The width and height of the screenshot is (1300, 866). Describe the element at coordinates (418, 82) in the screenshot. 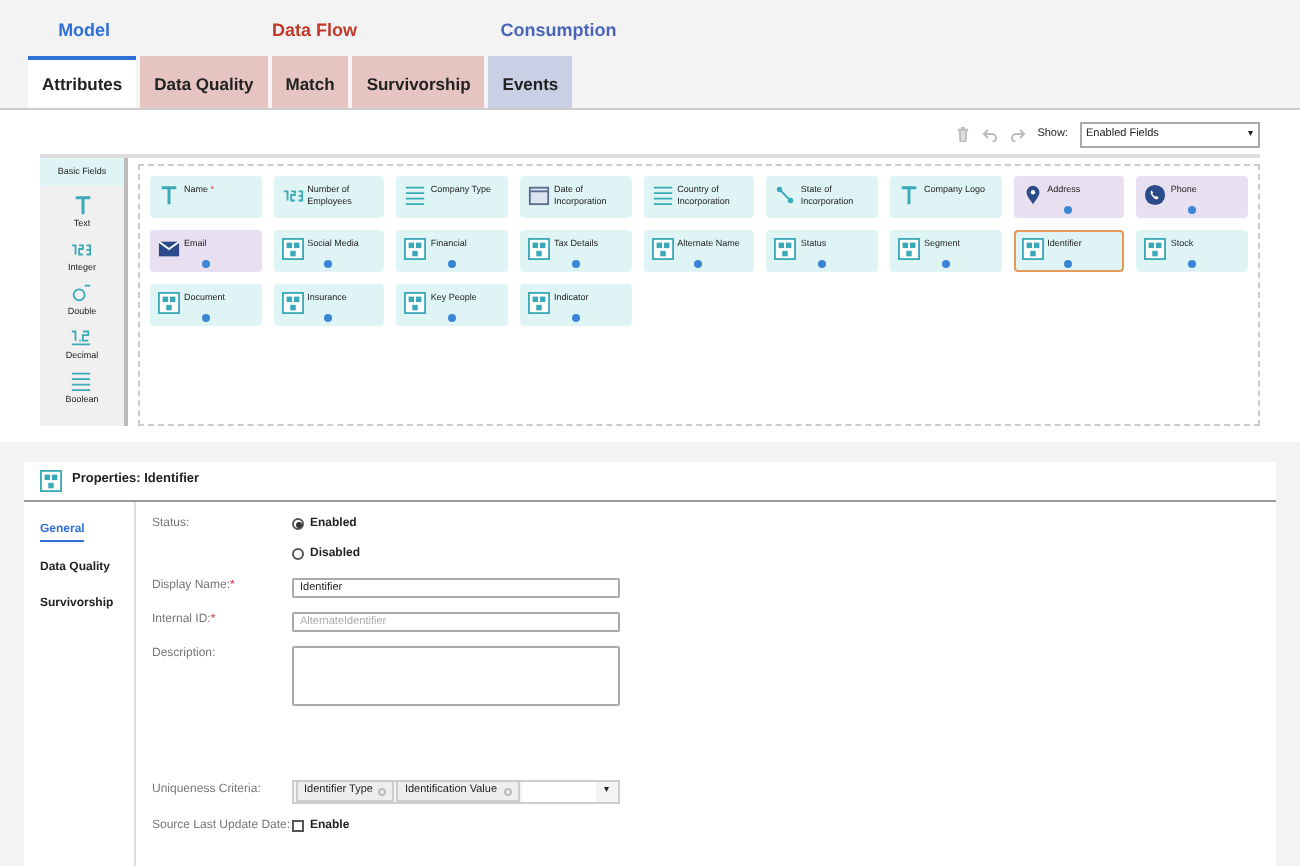

I see `tab: Survivorship` at that location.